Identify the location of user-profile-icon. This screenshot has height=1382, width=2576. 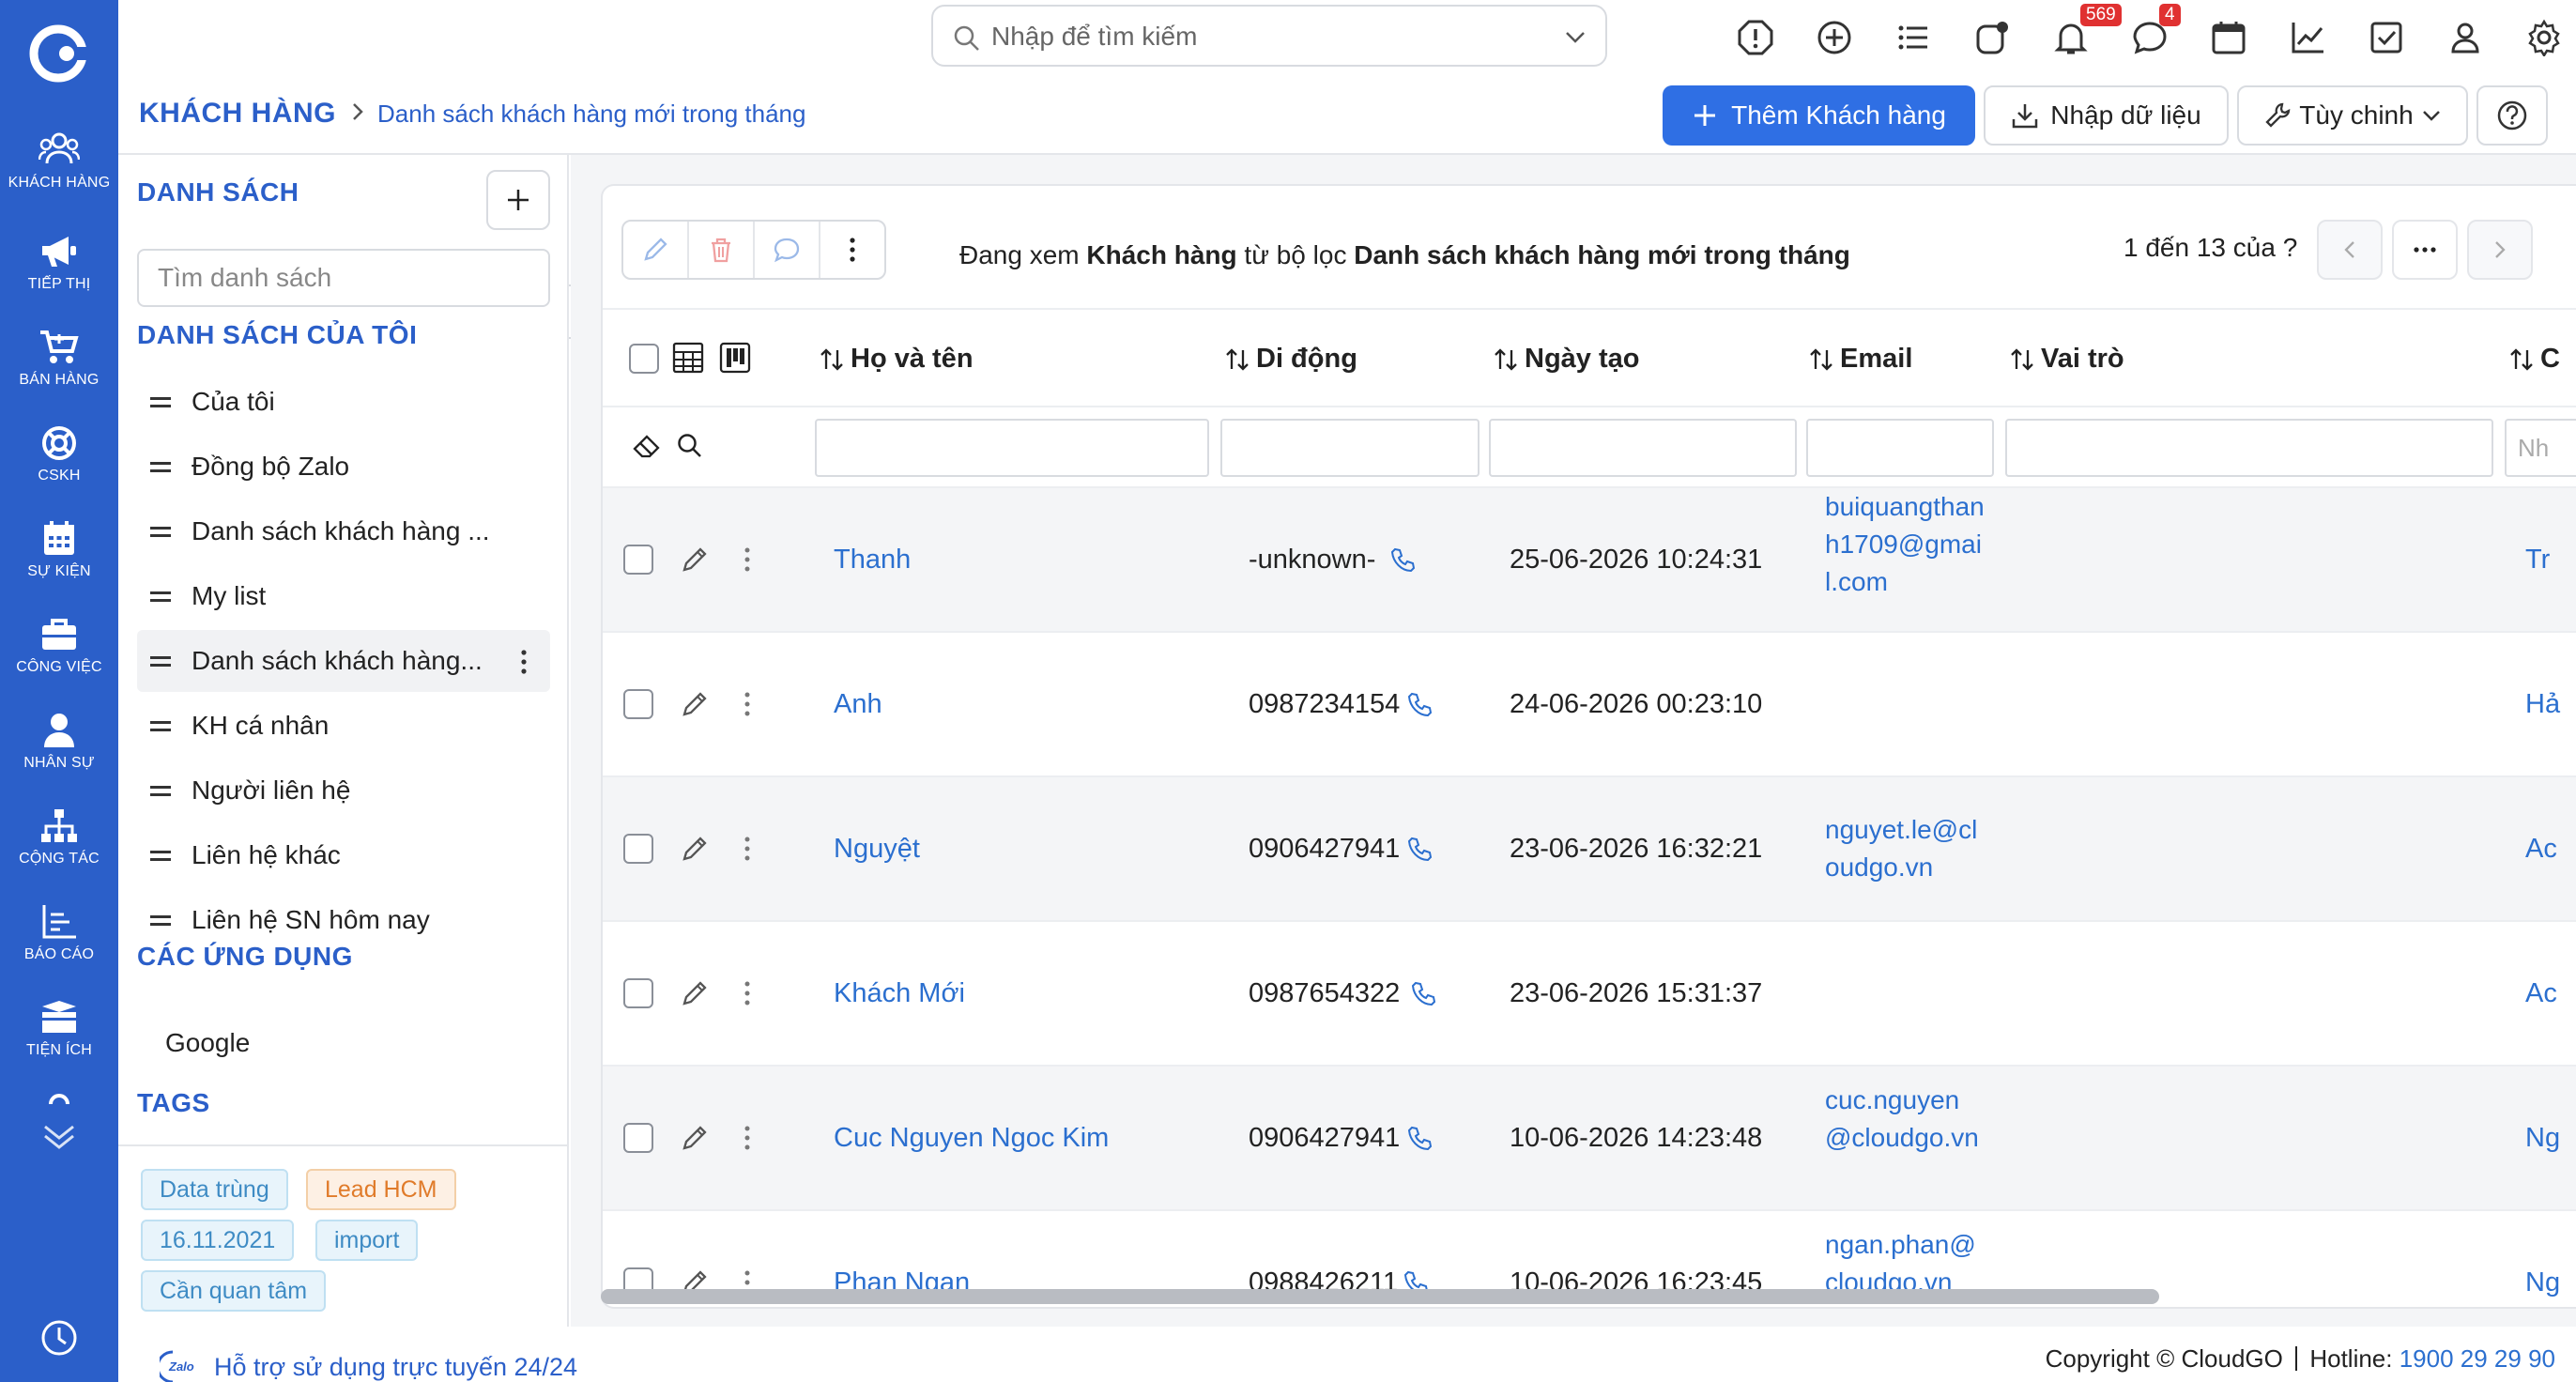
(2465, 37).